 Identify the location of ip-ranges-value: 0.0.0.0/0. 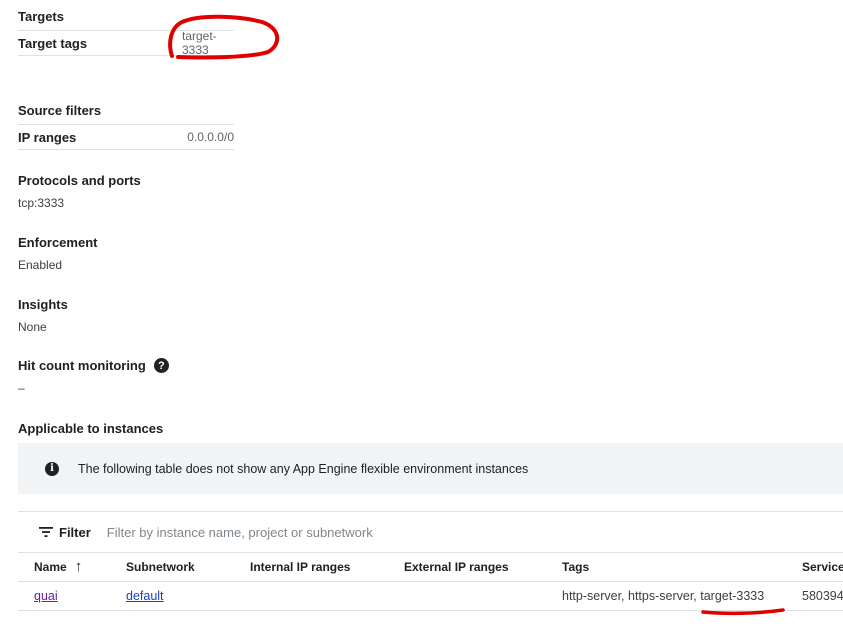
(210, 137).